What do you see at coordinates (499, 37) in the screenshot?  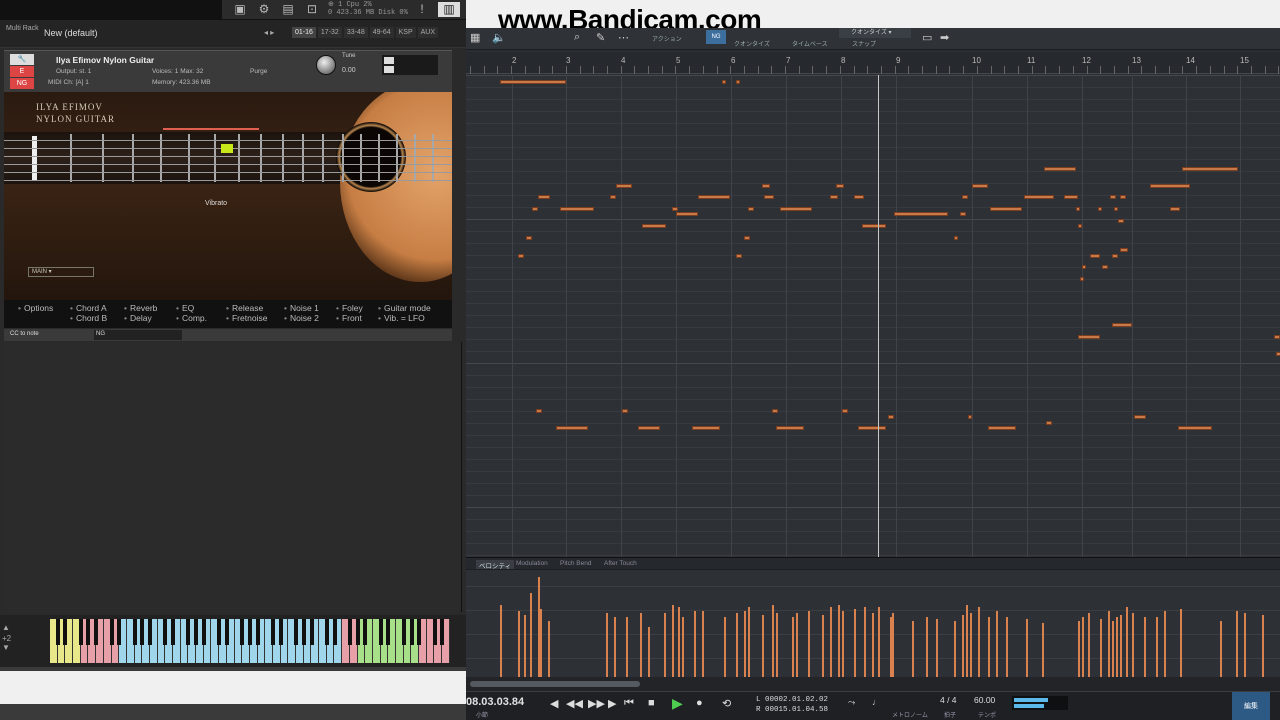 I see `speaker-icon: 🔈` at bounding box center [499, 37].